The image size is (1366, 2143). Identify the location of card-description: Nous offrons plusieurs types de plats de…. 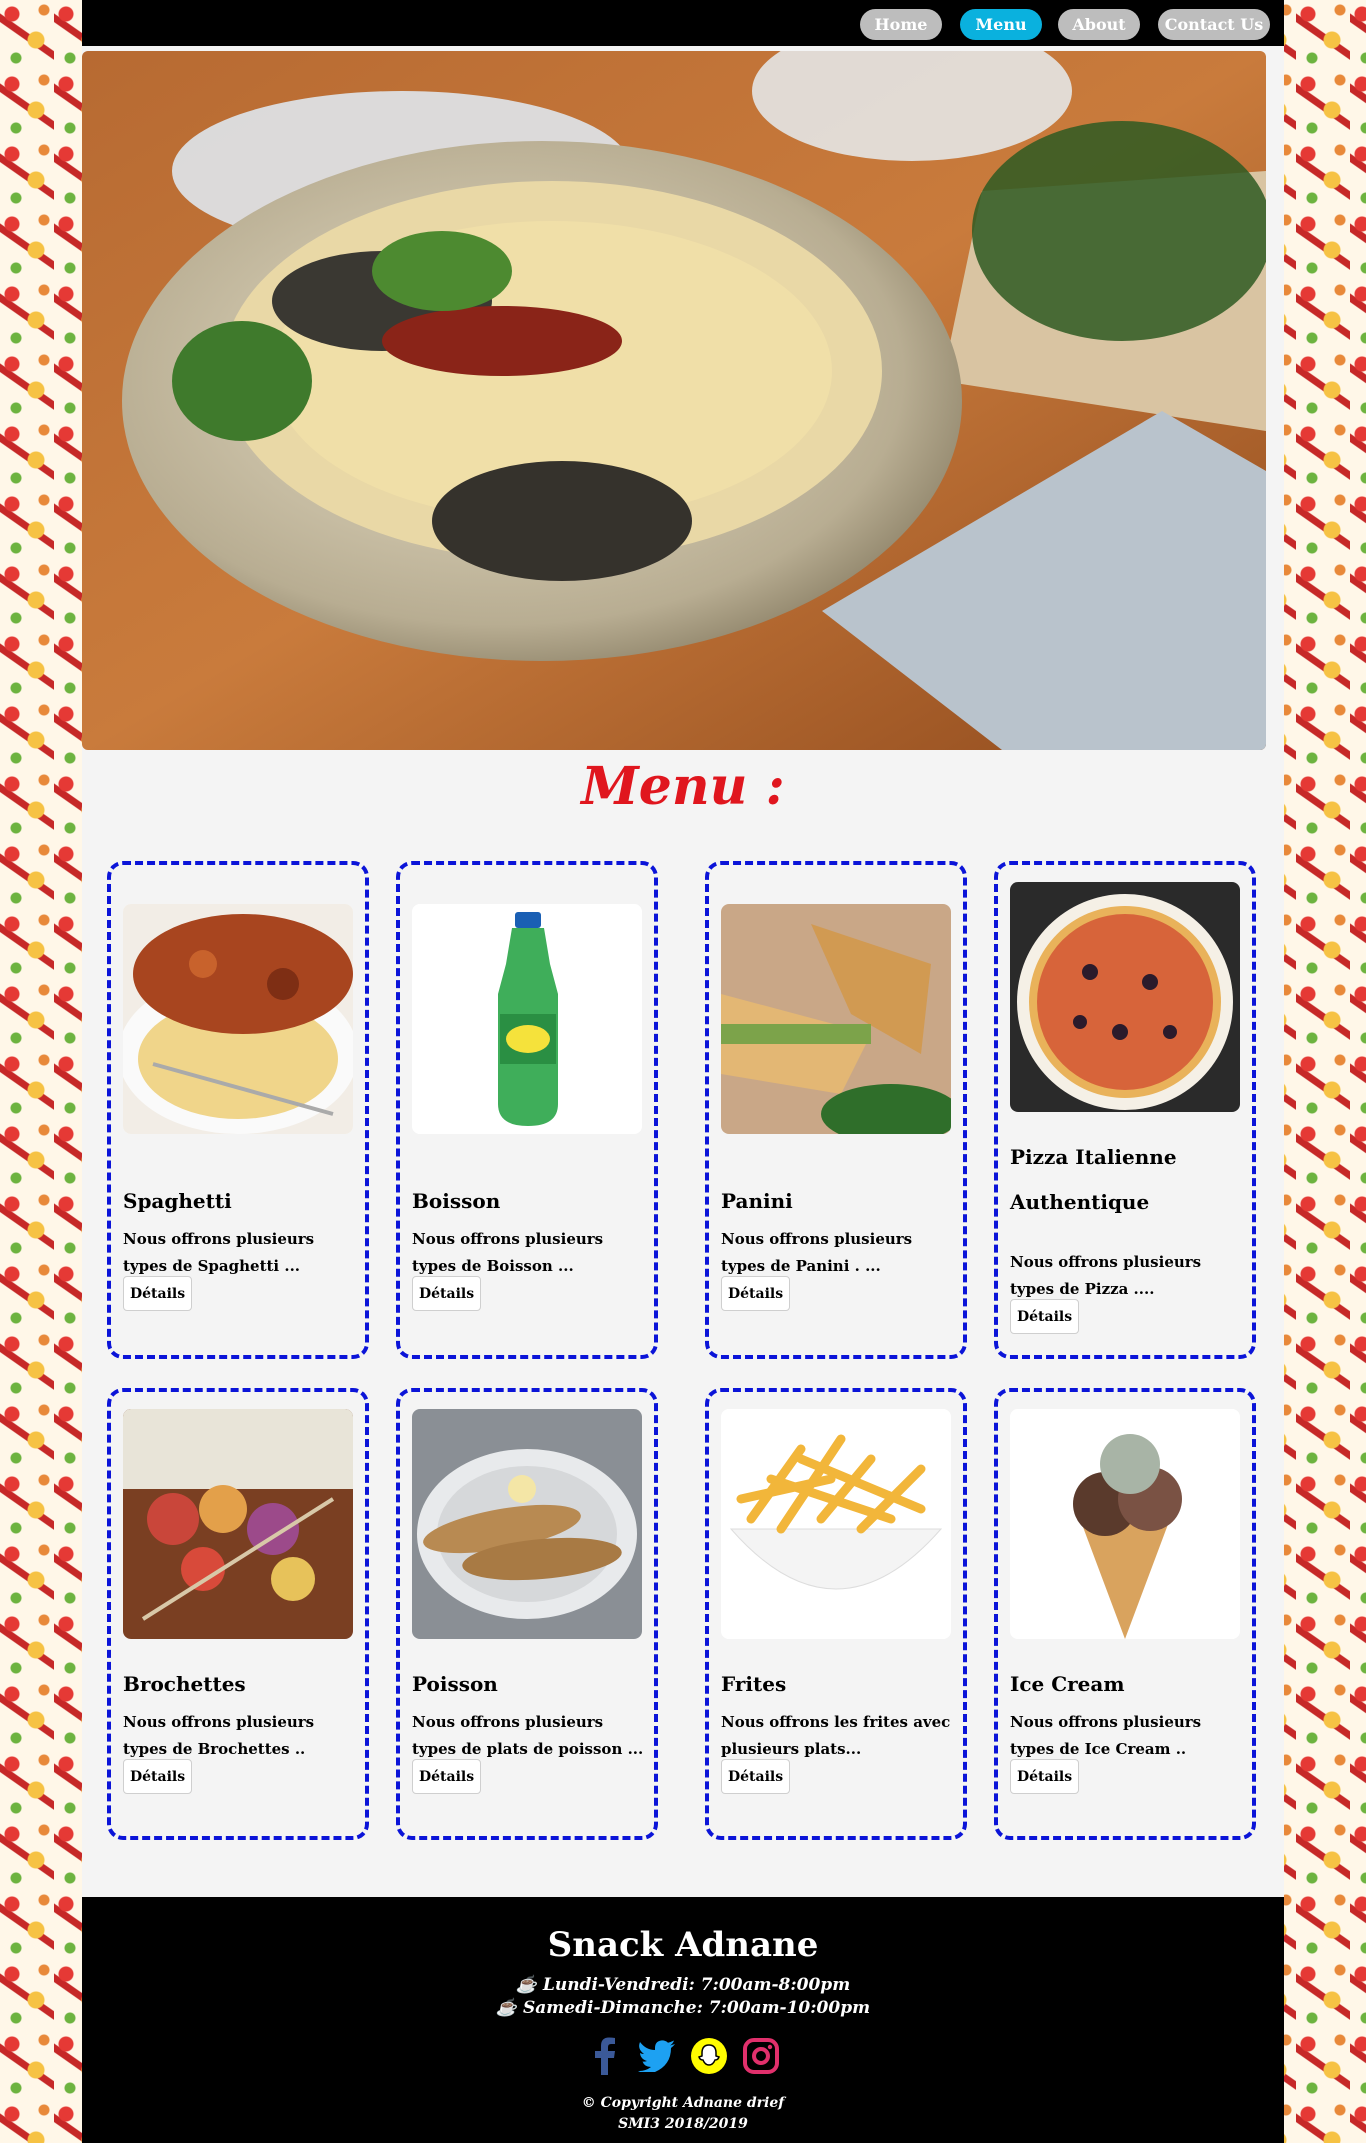
(528, 1735).